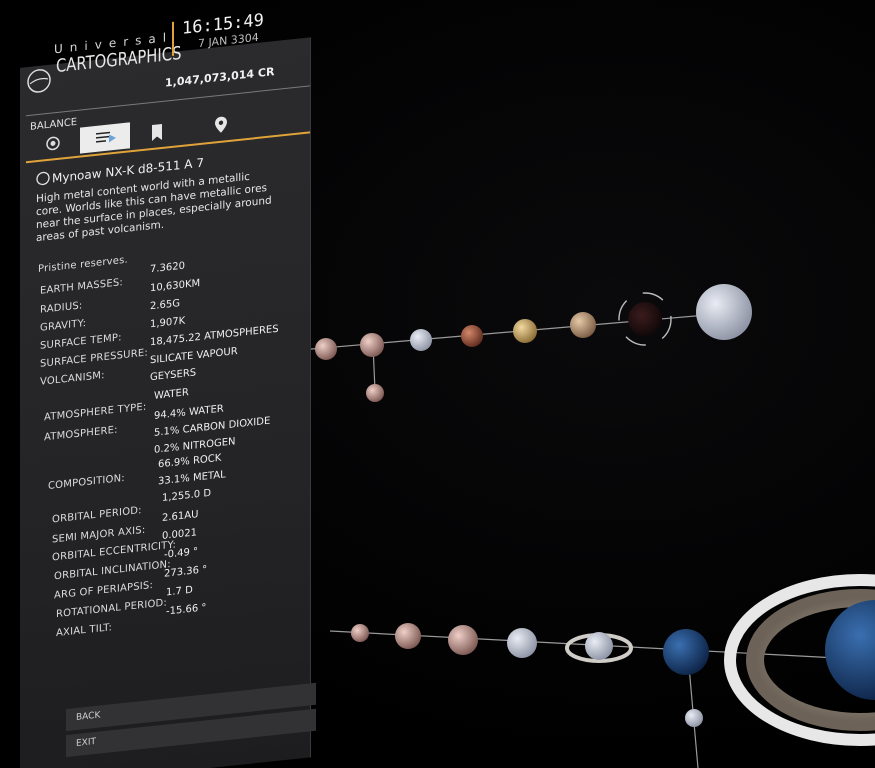 This screenshot has width=875, height=768. I want to click on list-play-icon, so click(106, 137).